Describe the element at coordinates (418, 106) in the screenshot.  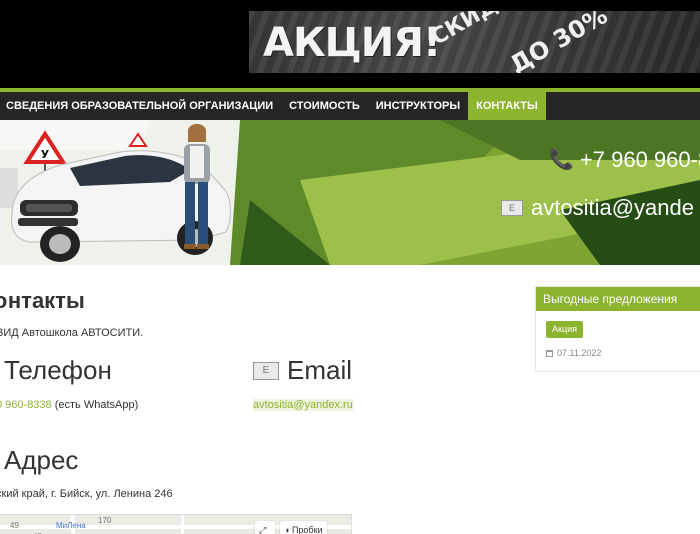
I see `nav-item-instructors: ИНСТРУКТОРЫ` at that location.